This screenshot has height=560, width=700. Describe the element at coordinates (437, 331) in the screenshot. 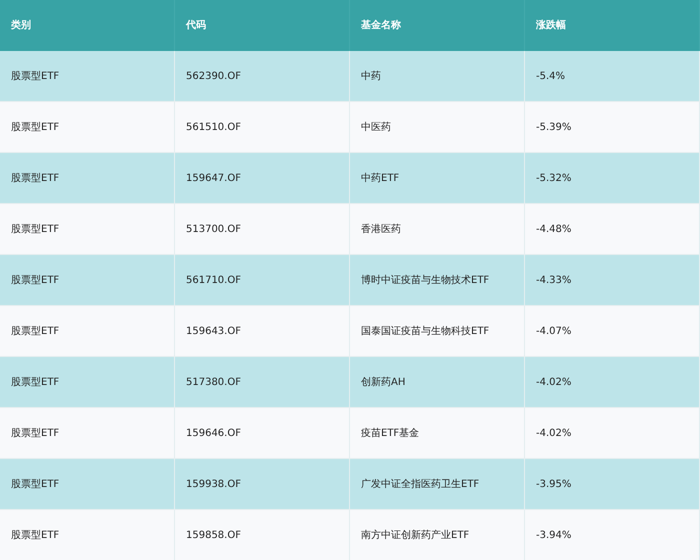

I see `table-cell: 国泰国证疫苗与生物科技ETF` at that location.